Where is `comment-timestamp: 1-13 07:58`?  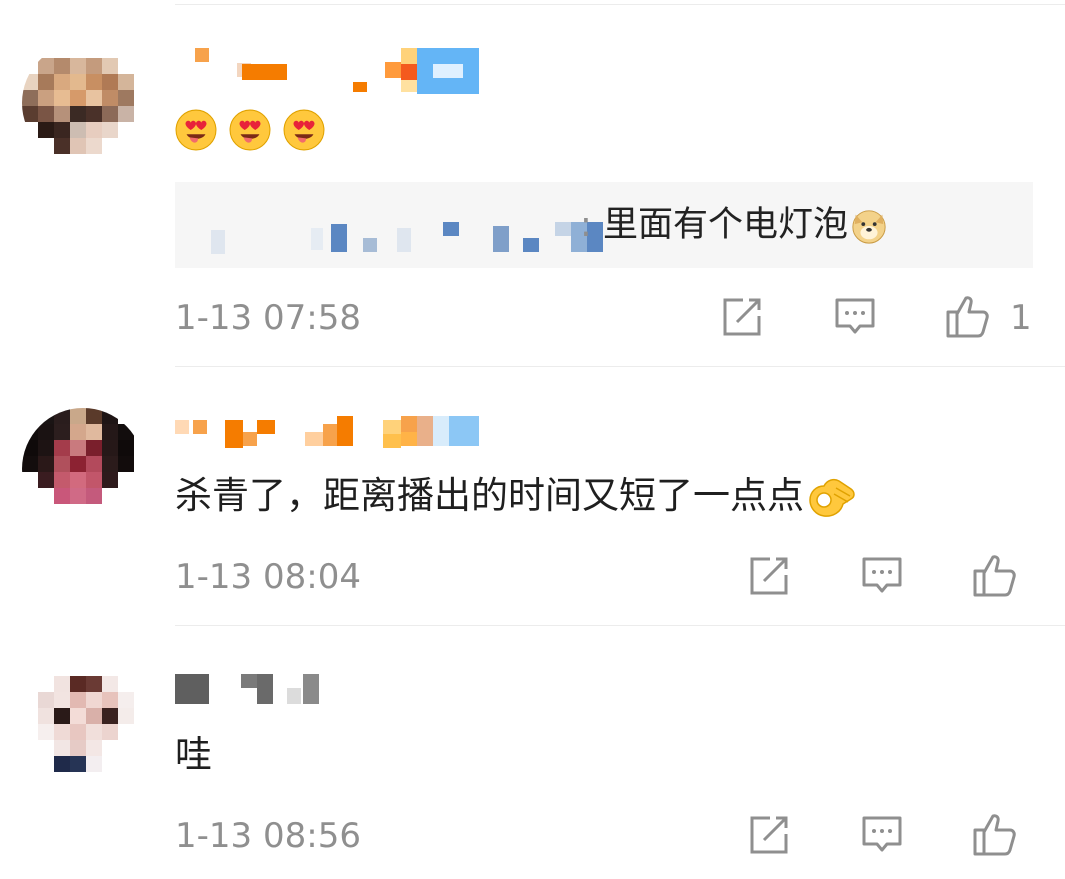 comment-timestamp: 1-13 07:58 is located at coordinates (268, 318).